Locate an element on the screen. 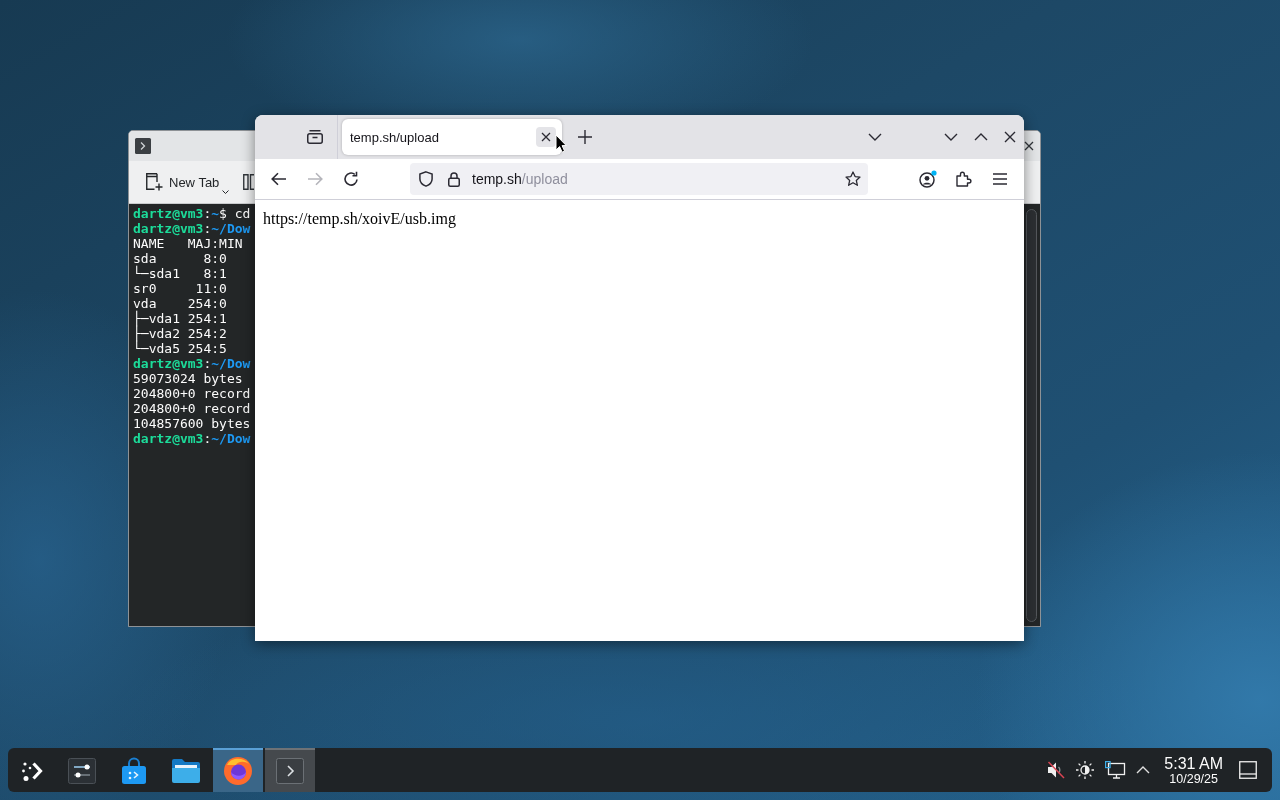  show-desktop-icon is located at coordinates (1248, 770).